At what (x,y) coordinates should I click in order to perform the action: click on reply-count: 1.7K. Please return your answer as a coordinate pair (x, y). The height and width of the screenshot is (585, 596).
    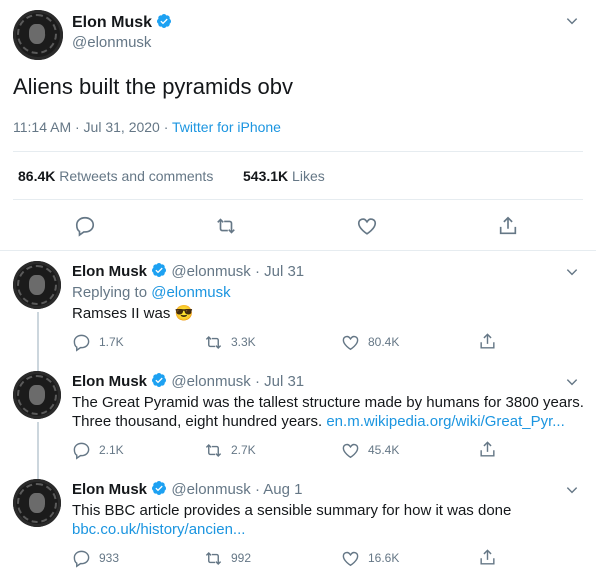
    Looking at the image, I should click on (111, 342).